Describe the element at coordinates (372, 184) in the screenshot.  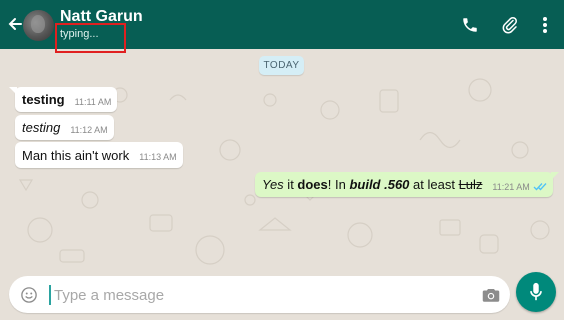
I see `message-text: Yes it does! In build .560 at least Lulz` at that location.